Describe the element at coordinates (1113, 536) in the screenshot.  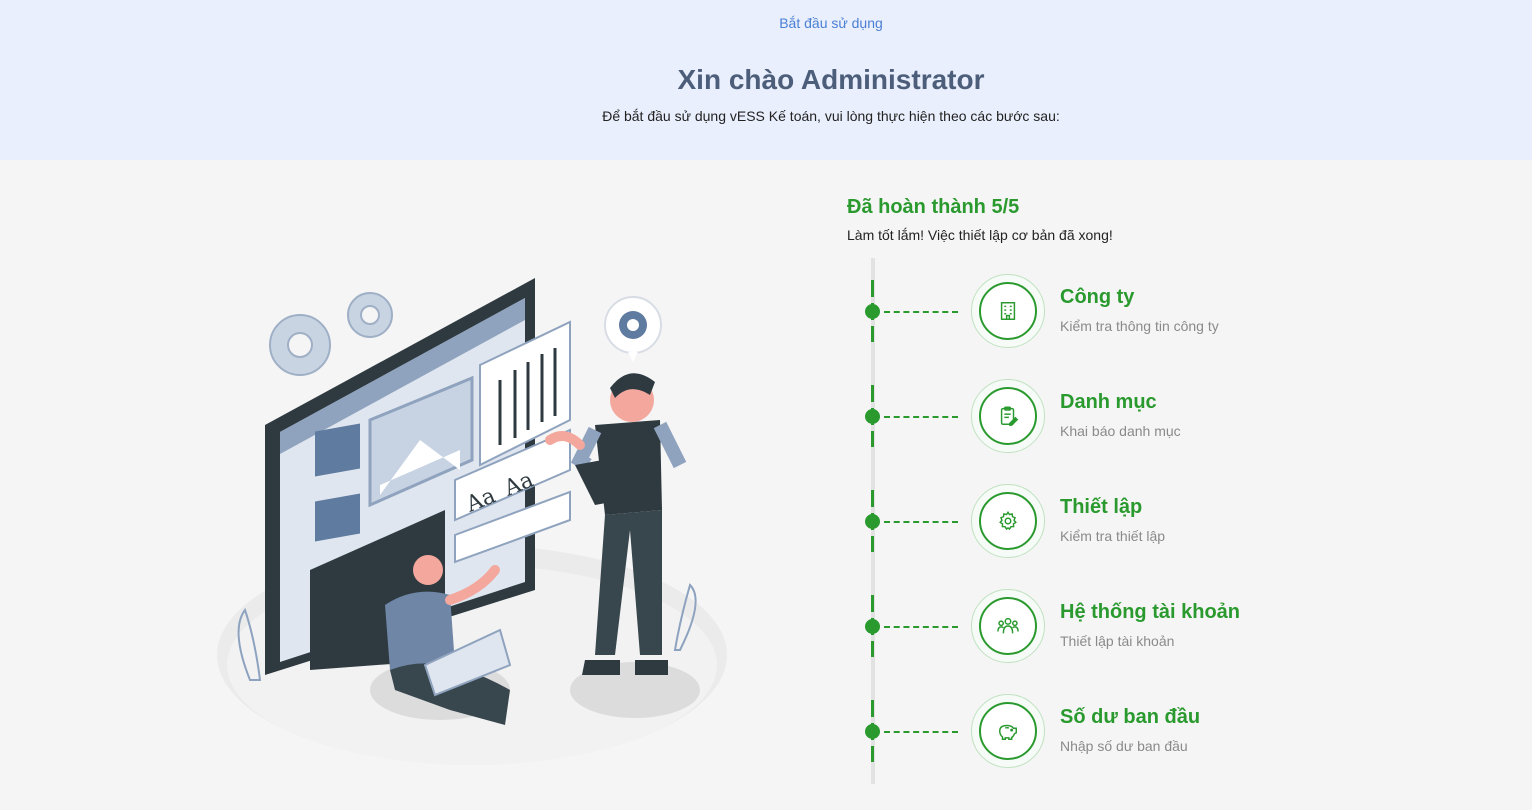
I see `step-description: Kiểm tra thiết lập` at that location.